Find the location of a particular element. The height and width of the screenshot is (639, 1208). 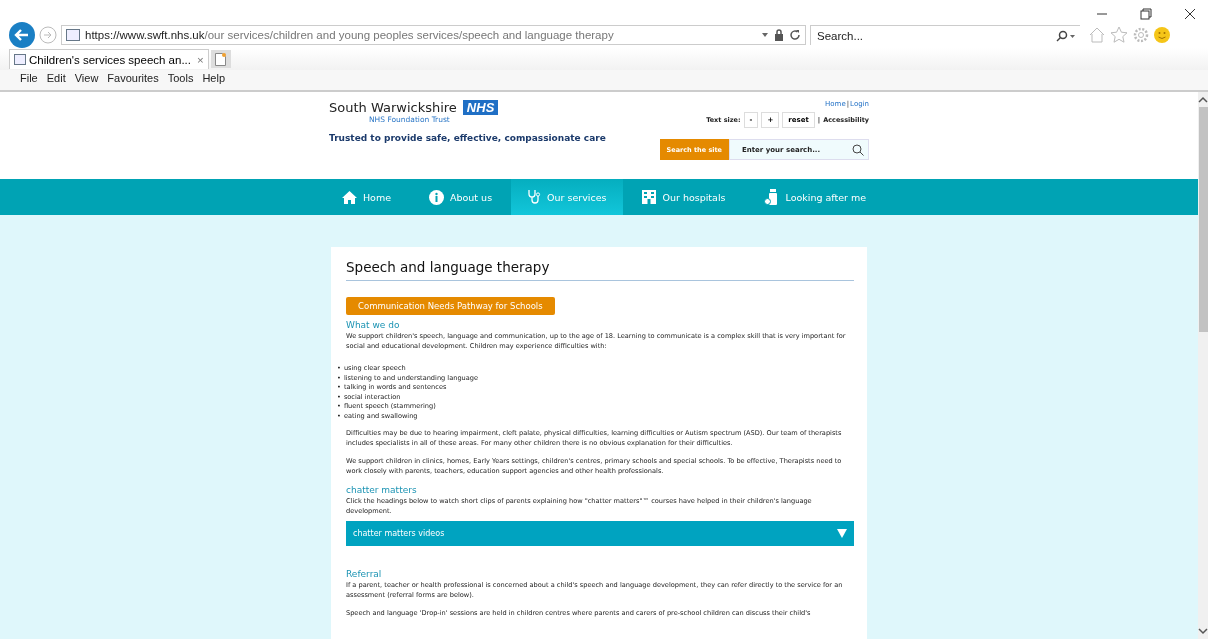

scrollbar-thumb is located at coordinates (1203, 219).